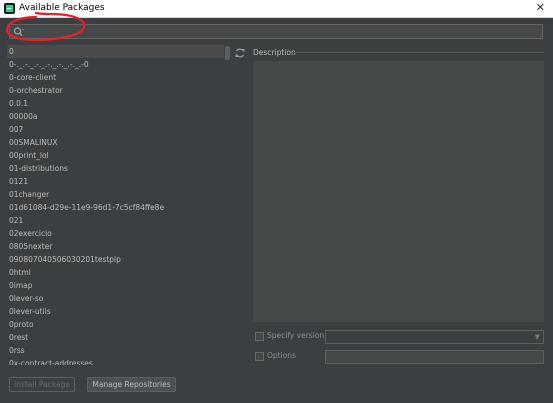 Image resolution: width=553 pixels, height=403 pixels. I want to click on package-list-item: 01-distributions, so click(118, 168).